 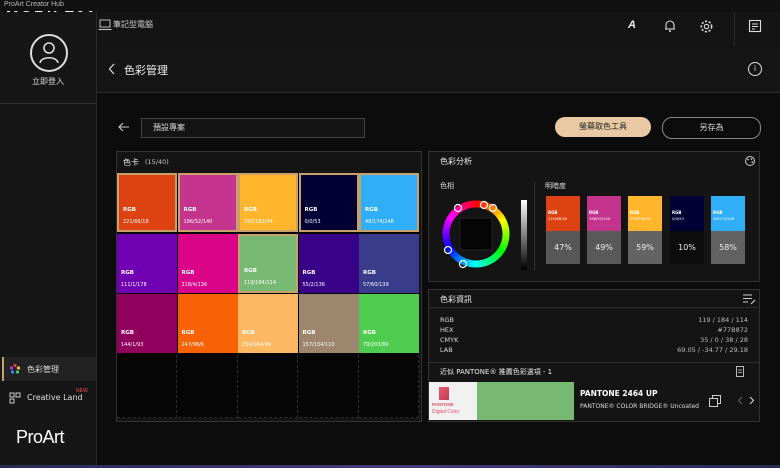 I want to click on pantone-logo-line2: Digital Color, so click(x=446, y=412).